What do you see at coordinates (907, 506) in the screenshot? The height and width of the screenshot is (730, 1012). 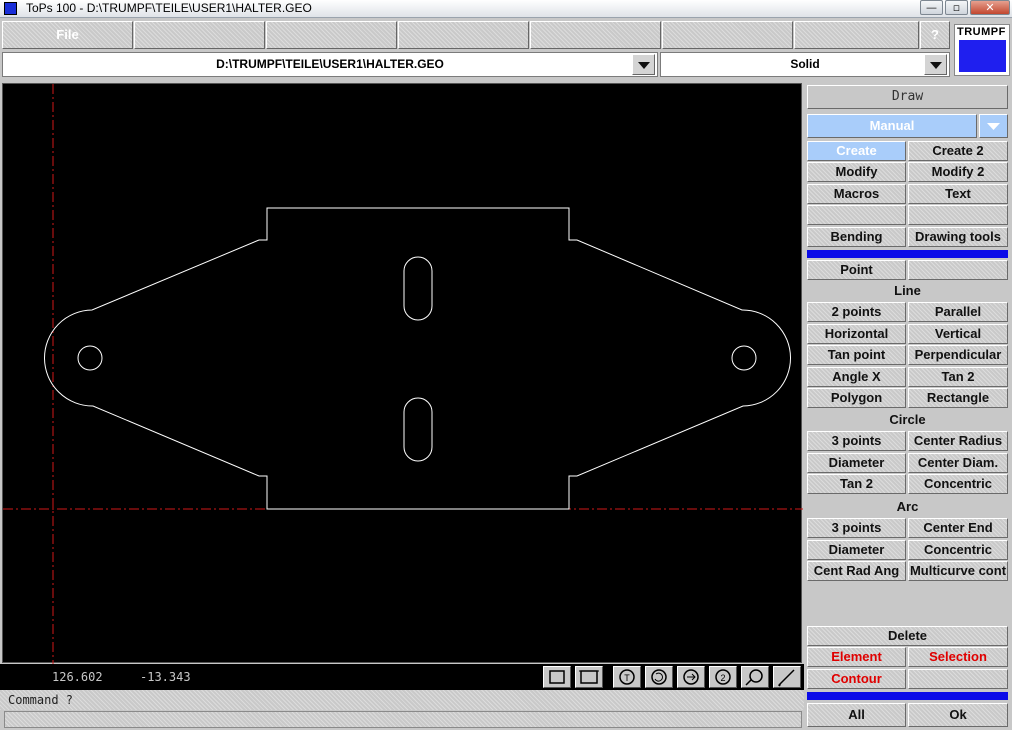 I see `arc-section-title: Arc` at bounding box center [907, 506].